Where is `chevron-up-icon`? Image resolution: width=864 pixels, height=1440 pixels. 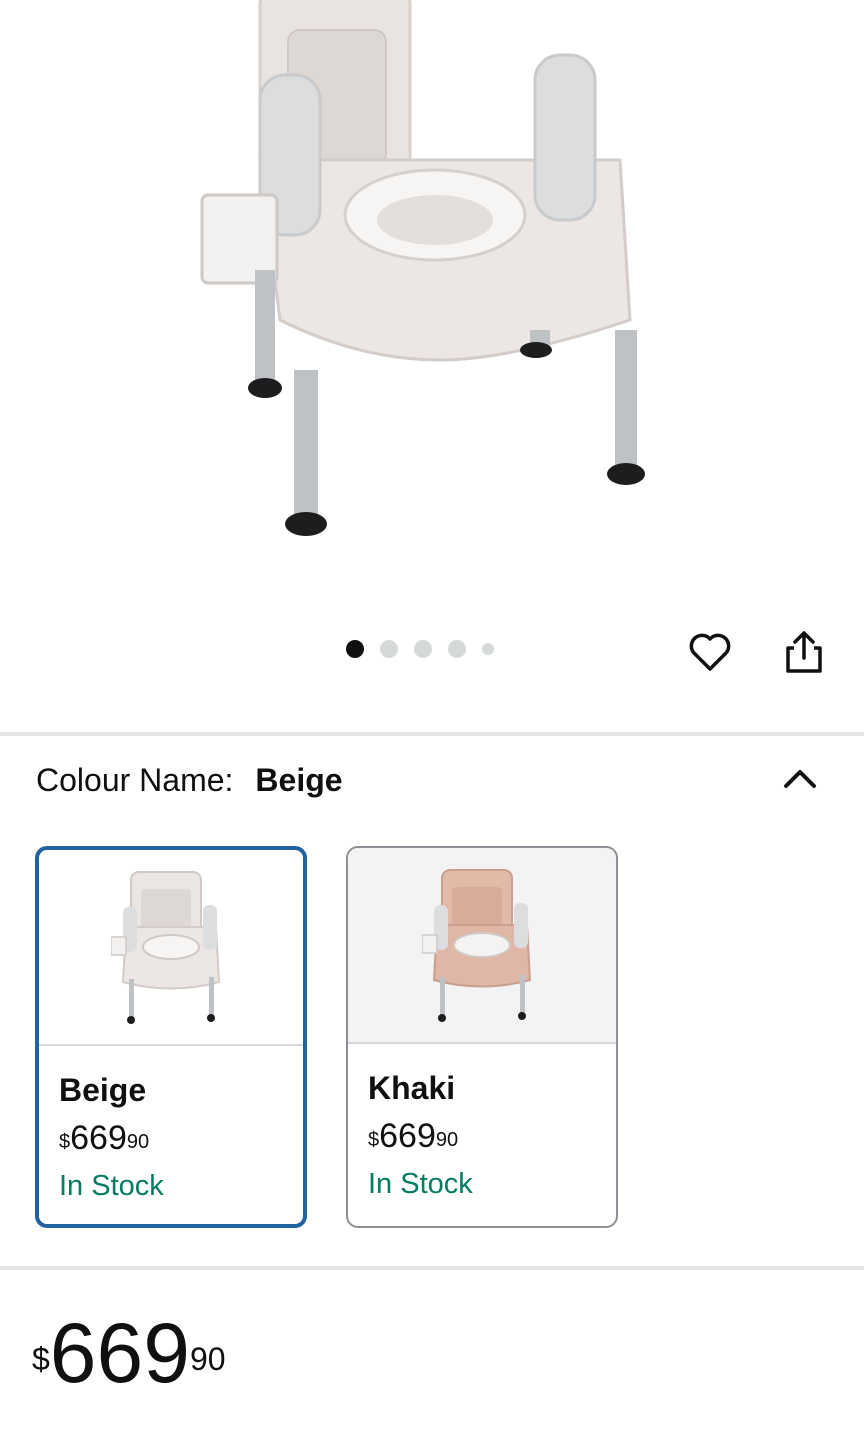
chevron-up-icon is located at coordinates (800, 780).